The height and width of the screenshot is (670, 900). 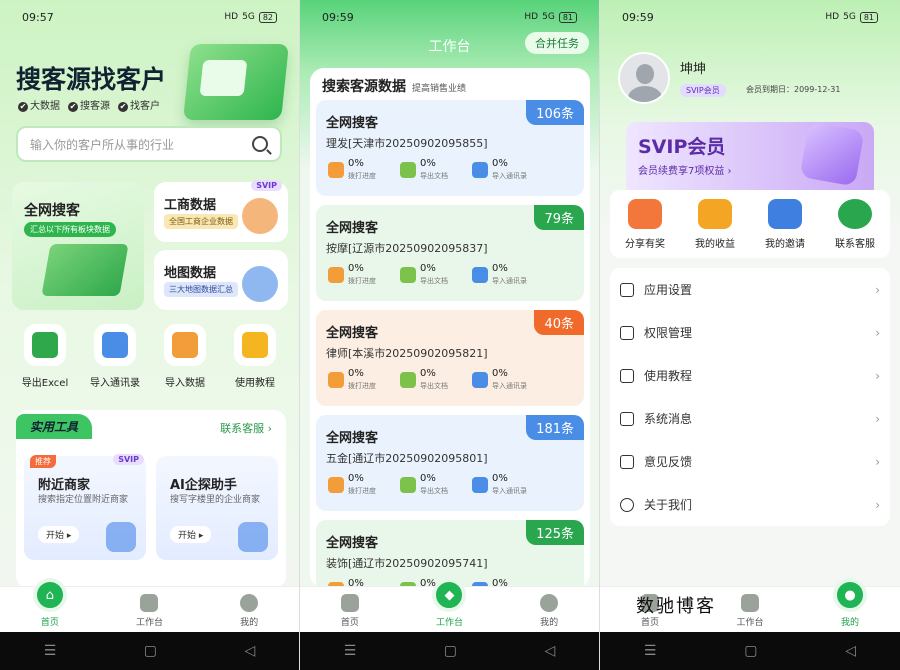 I want to click on menu-about: 关于我们 ›, so click(x=750, y=504).